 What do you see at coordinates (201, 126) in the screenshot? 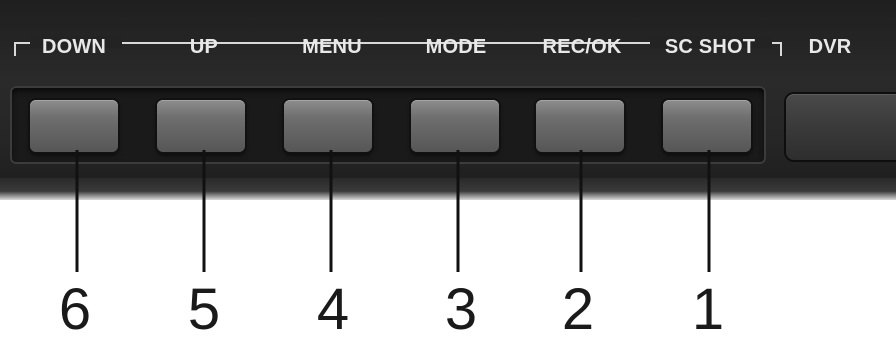
I see `up-button` at bounding box center [201, 126].